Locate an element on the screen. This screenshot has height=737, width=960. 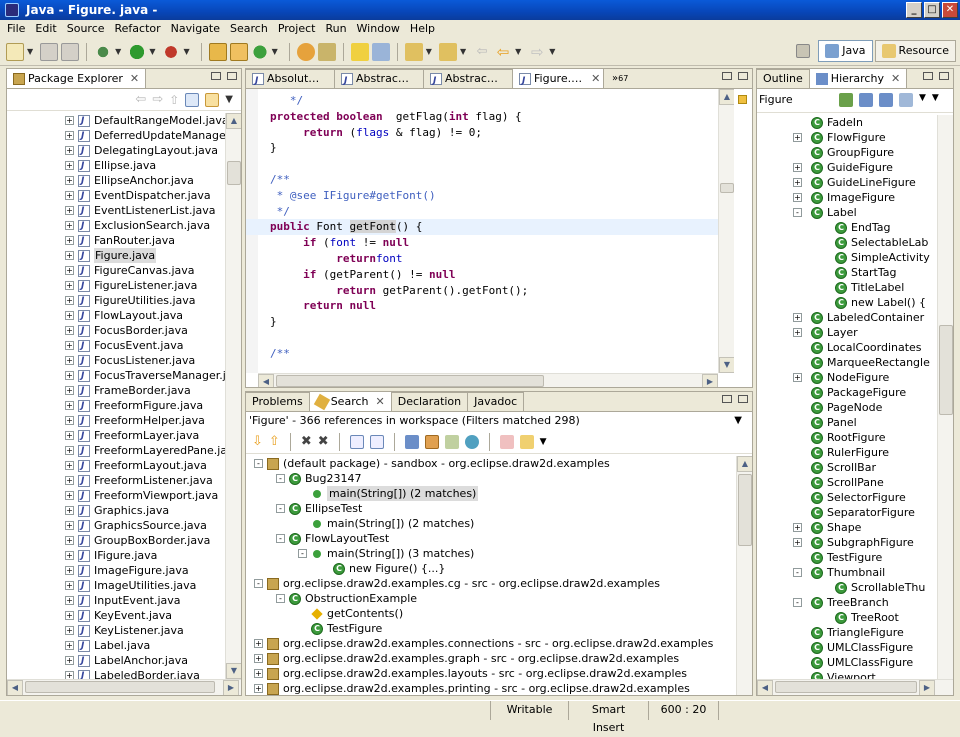
hierarchy-item: + NodeFigure is located at coordinates (847, 377).